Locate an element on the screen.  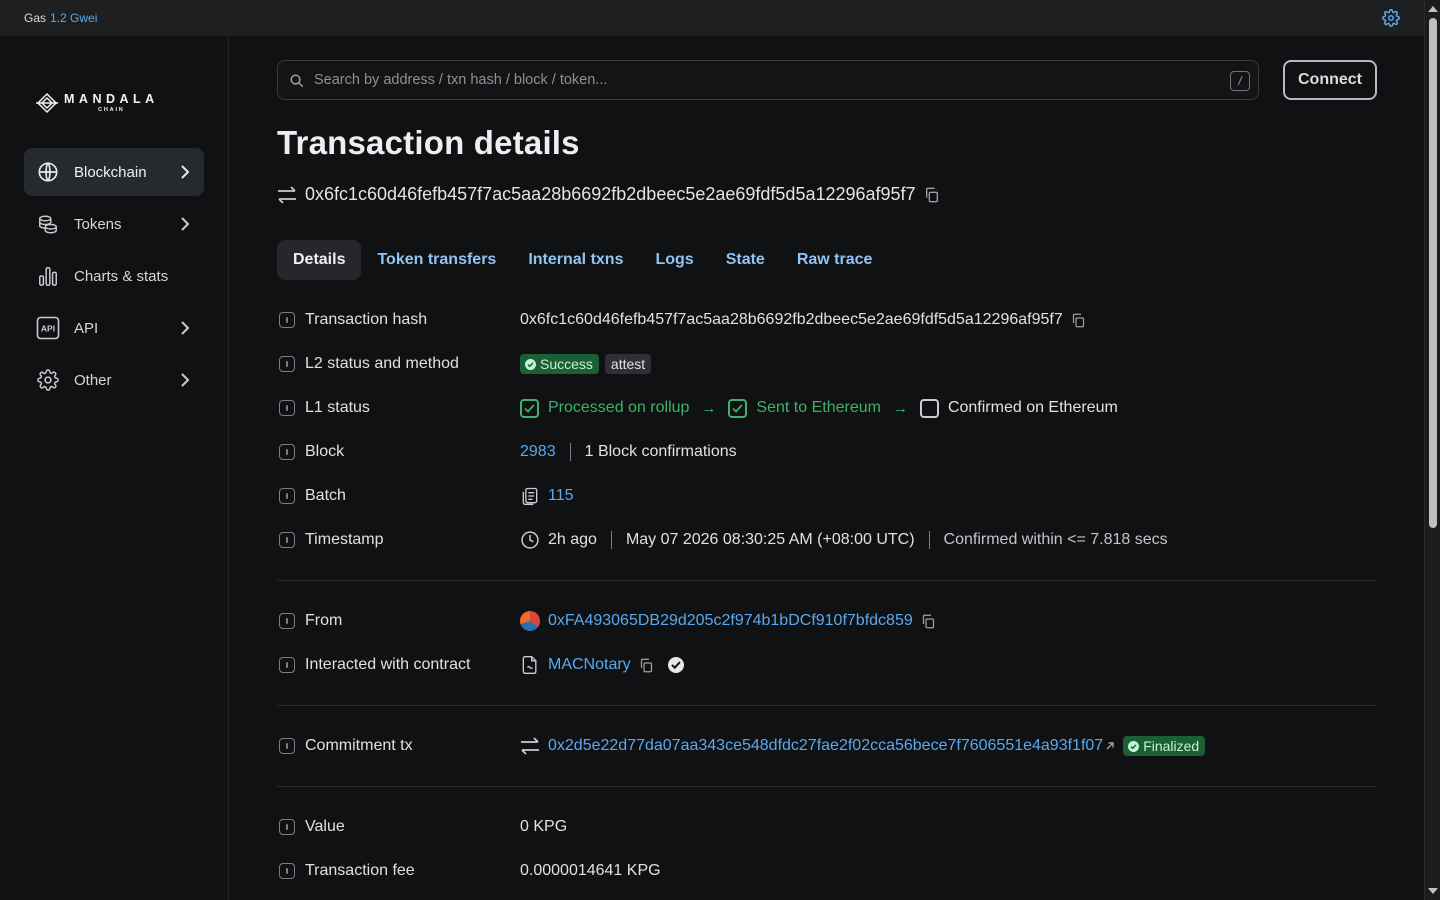
timestamp-absolute: May 07 2026 08:30:25 AM (+08:00 UTC) is located at coordinates (770, 539).